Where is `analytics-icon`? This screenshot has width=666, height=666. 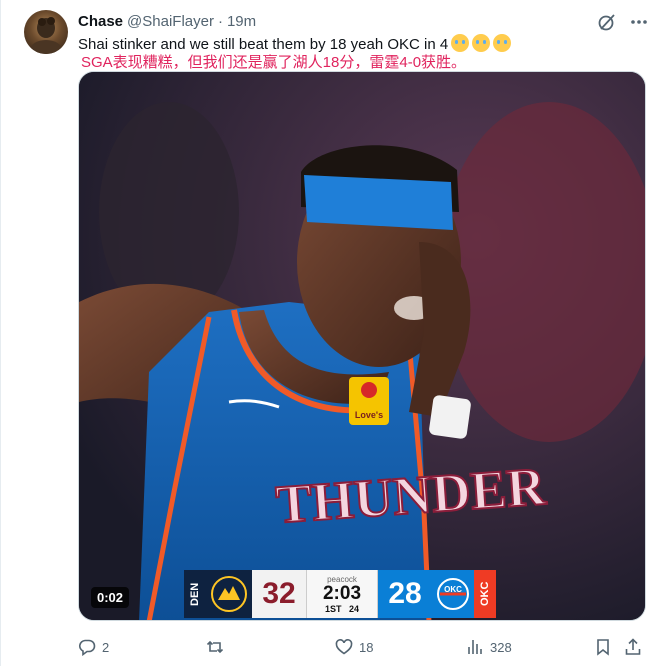
analytics-icon is located at coordinates (475, 647).